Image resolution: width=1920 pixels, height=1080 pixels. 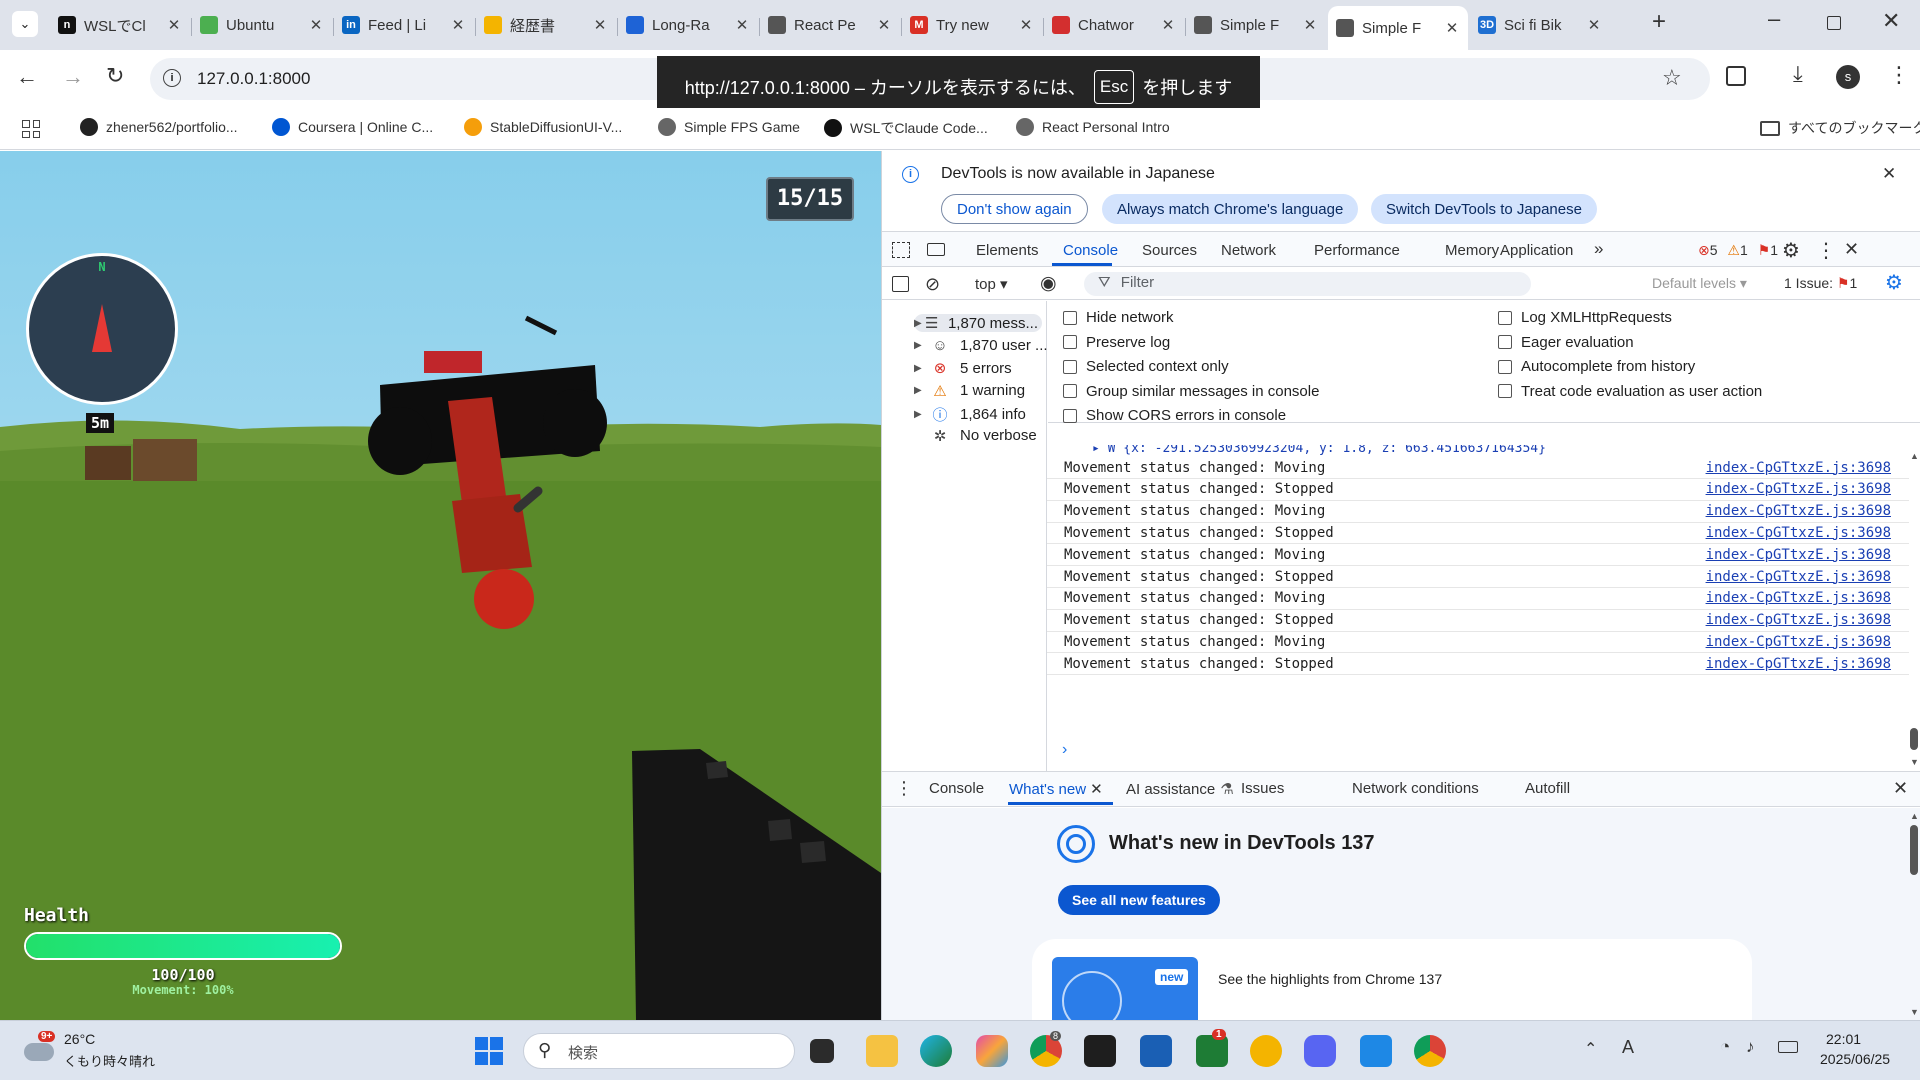 I want to click on always-match-language-button: Always match Chrome's language, so click(x=1230, y=209).